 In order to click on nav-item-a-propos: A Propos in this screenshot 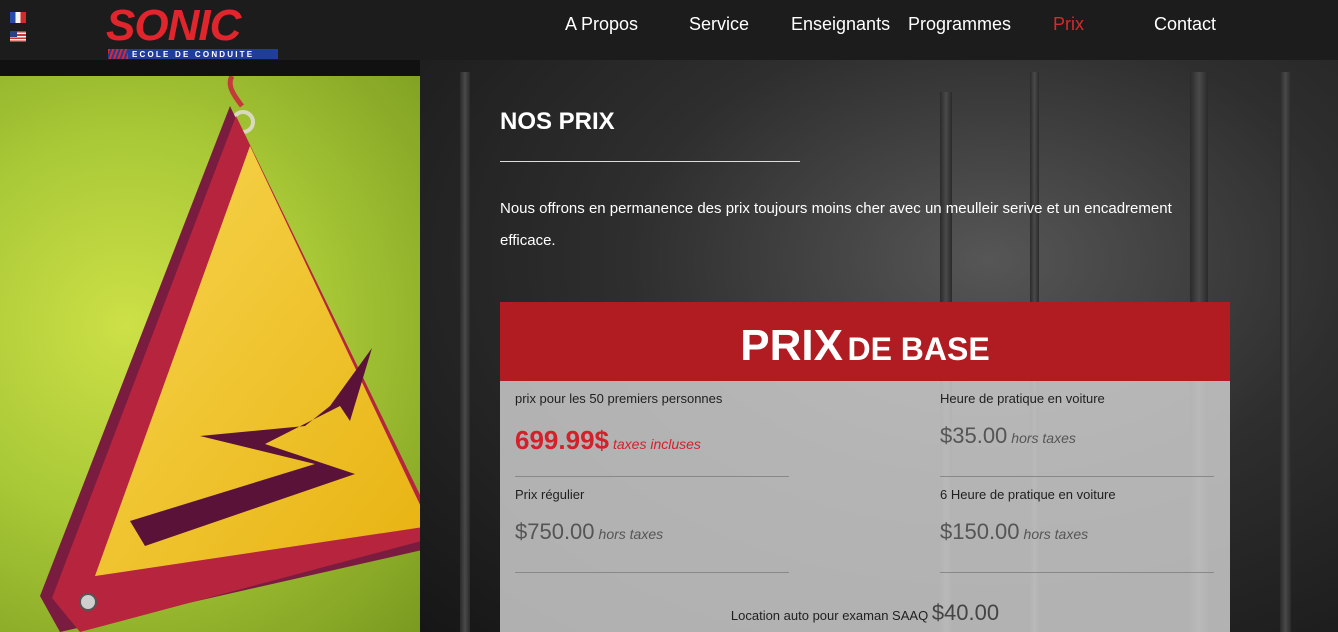, I will do `click(601, 24)`.